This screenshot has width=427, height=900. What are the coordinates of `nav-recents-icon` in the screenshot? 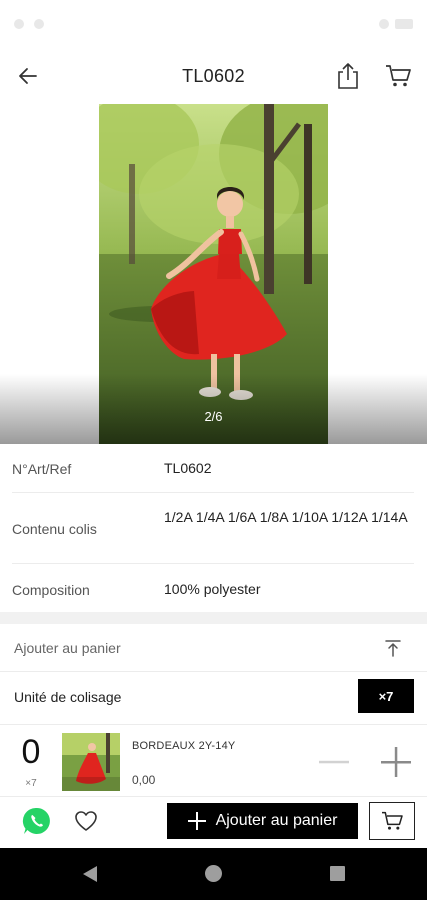 It's located at (337, 873).